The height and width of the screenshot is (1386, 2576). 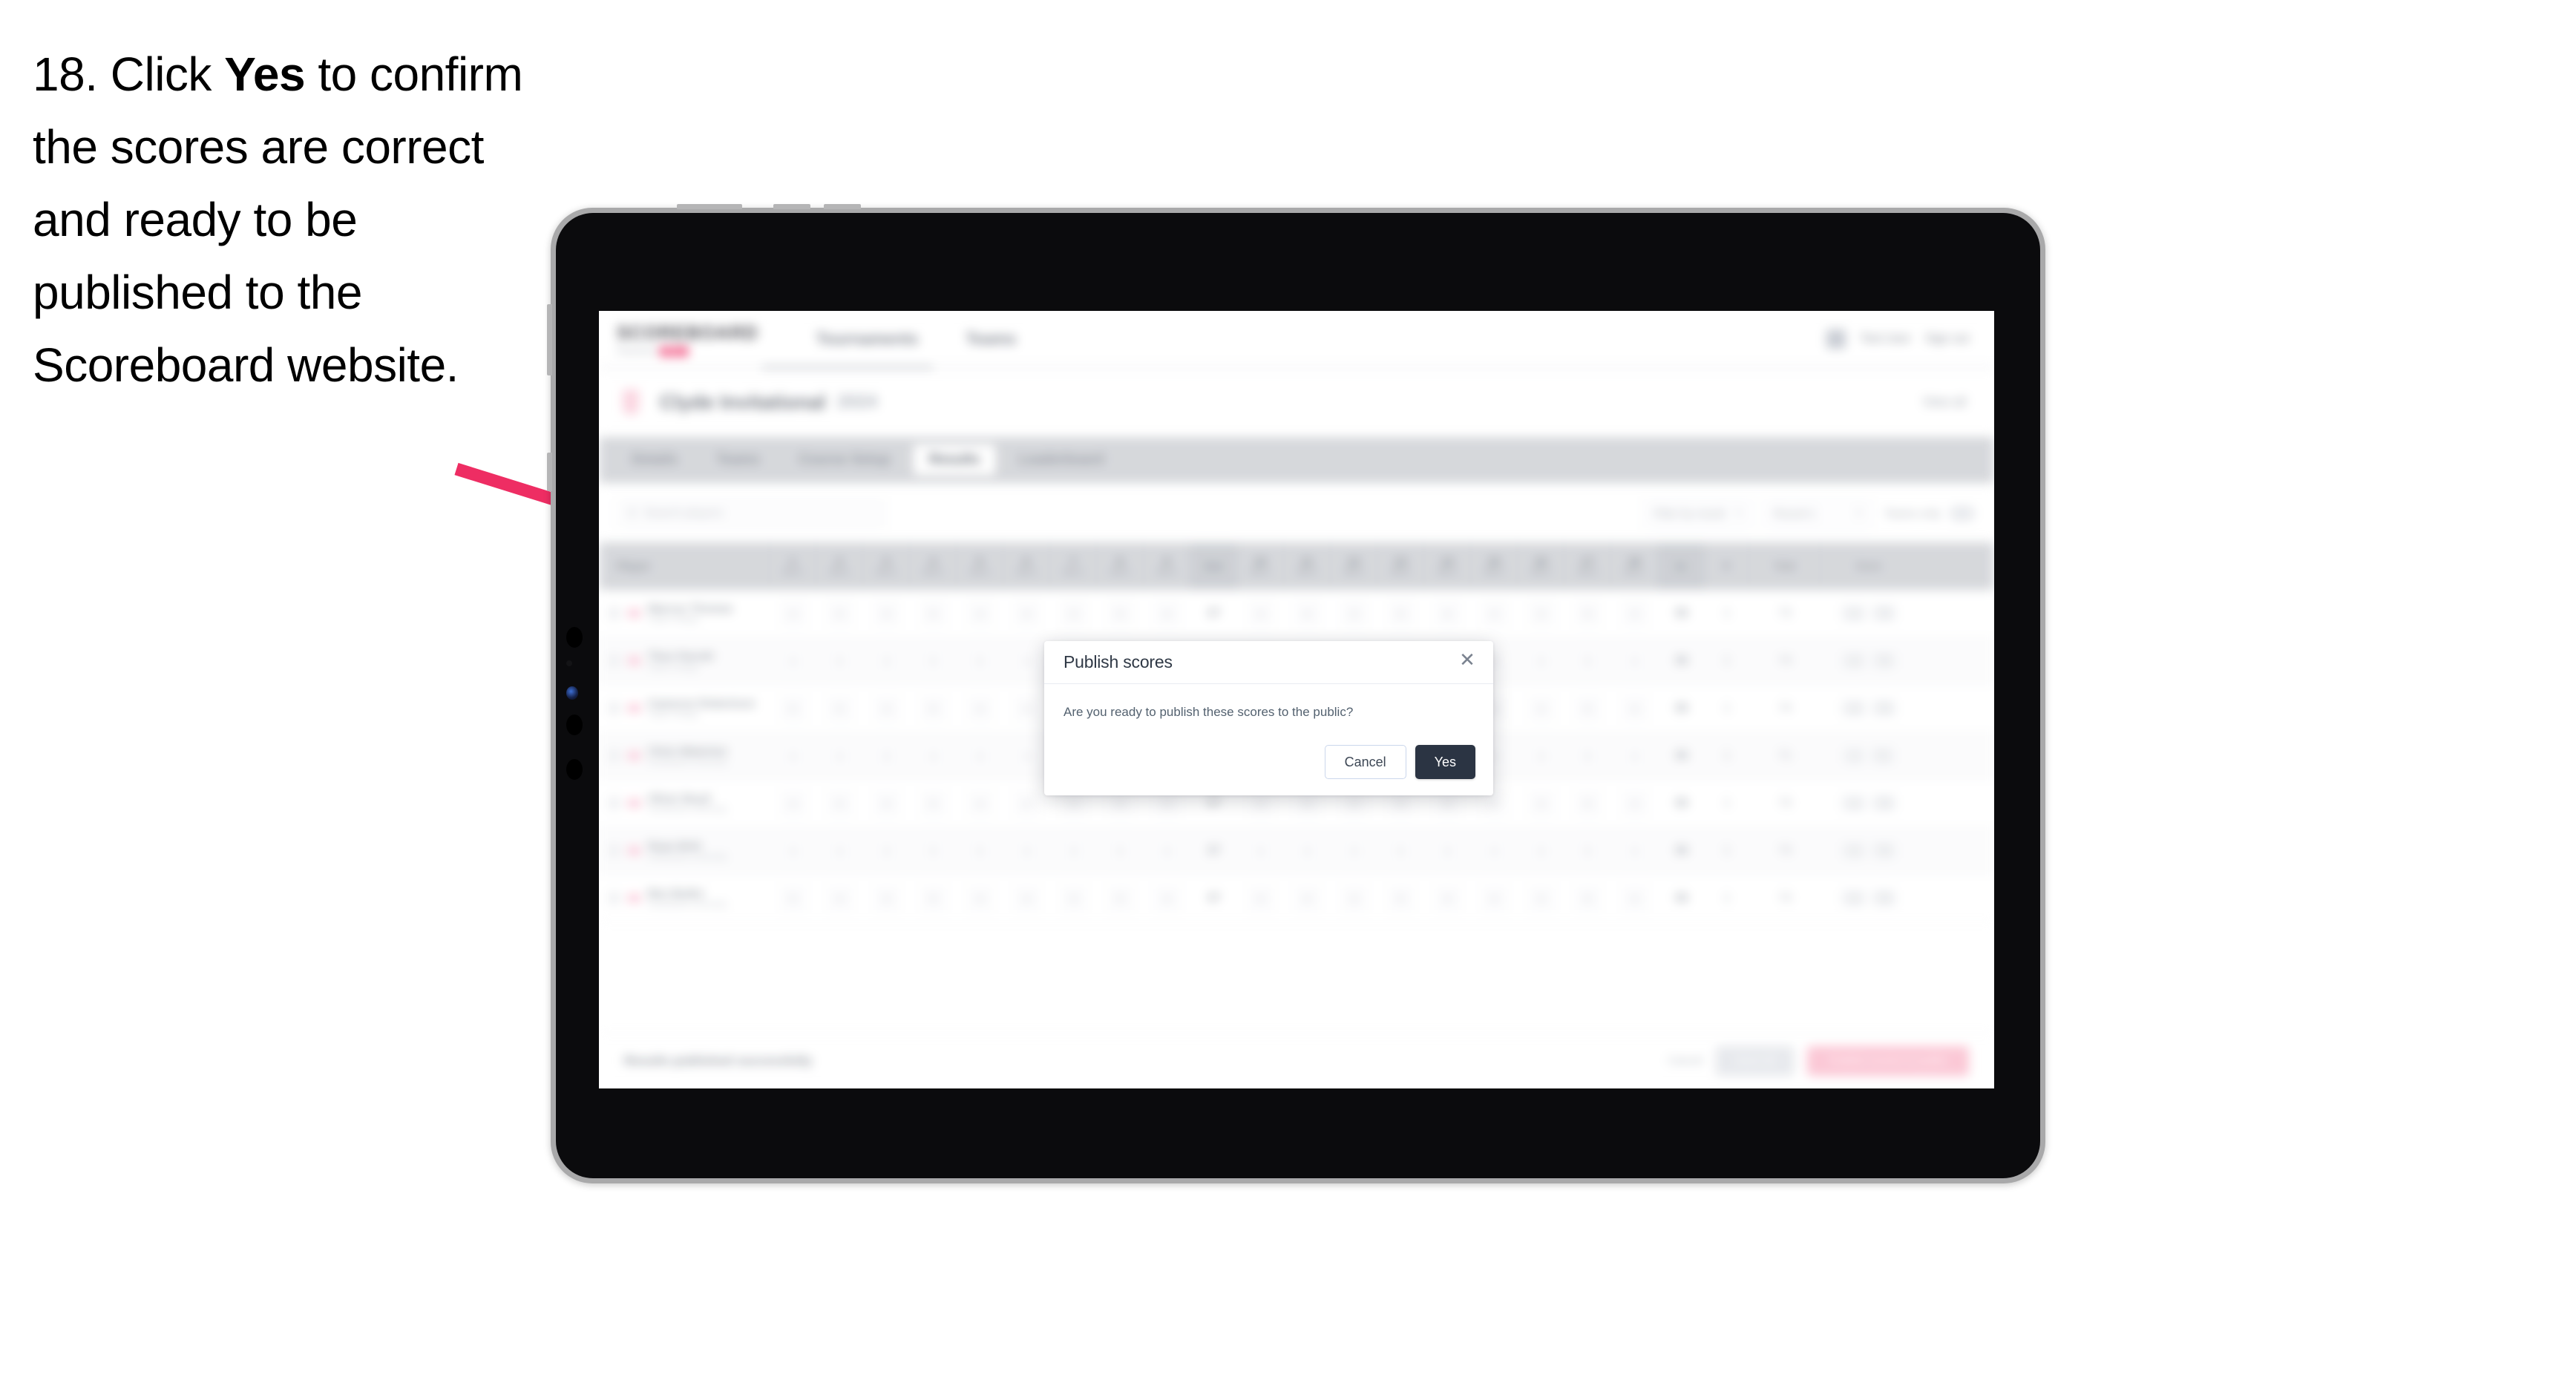 I want to click on yes-button: Yes, so click(x=1445, y=762).